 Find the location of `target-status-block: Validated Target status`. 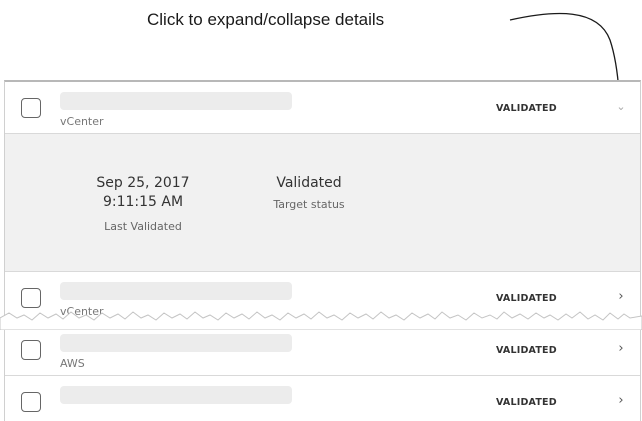

target-status-block: Validated Target status is located at coordinates (309, 192).